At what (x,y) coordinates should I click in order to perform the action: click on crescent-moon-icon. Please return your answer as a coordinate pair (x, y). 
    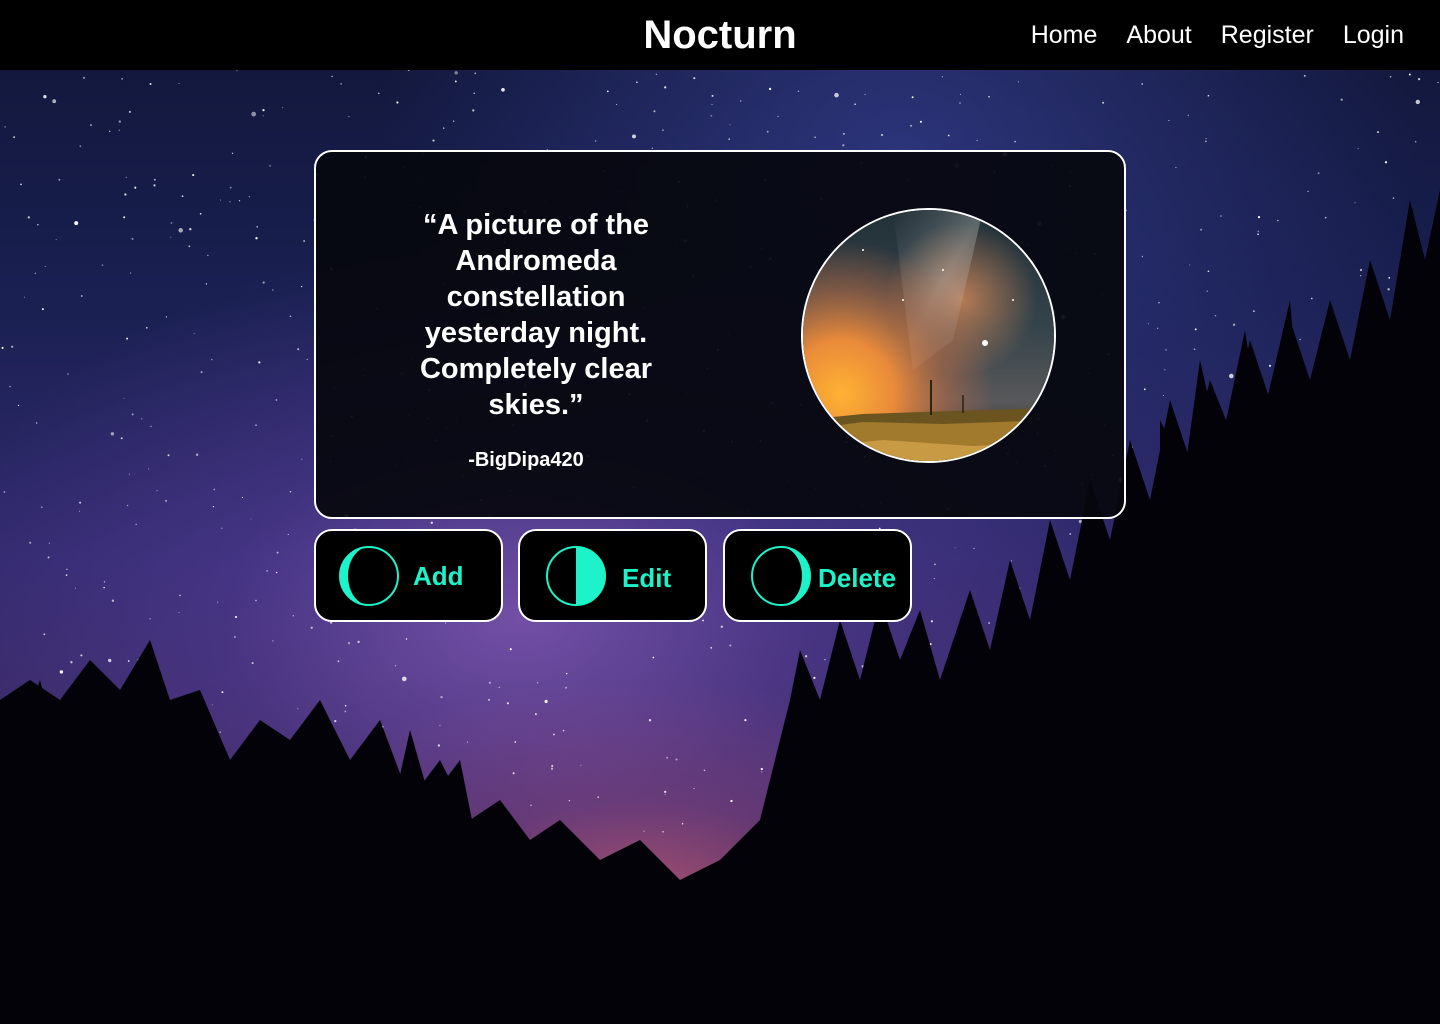
    Looking at the image, I should click on (369, 576).